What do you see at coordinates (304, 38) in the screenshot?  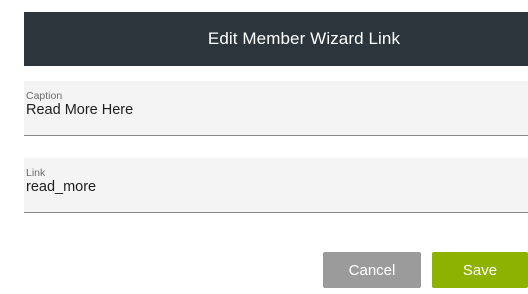 I see `dialog-title: Edit Member Wizard Link` at bounding box center [304, 38].